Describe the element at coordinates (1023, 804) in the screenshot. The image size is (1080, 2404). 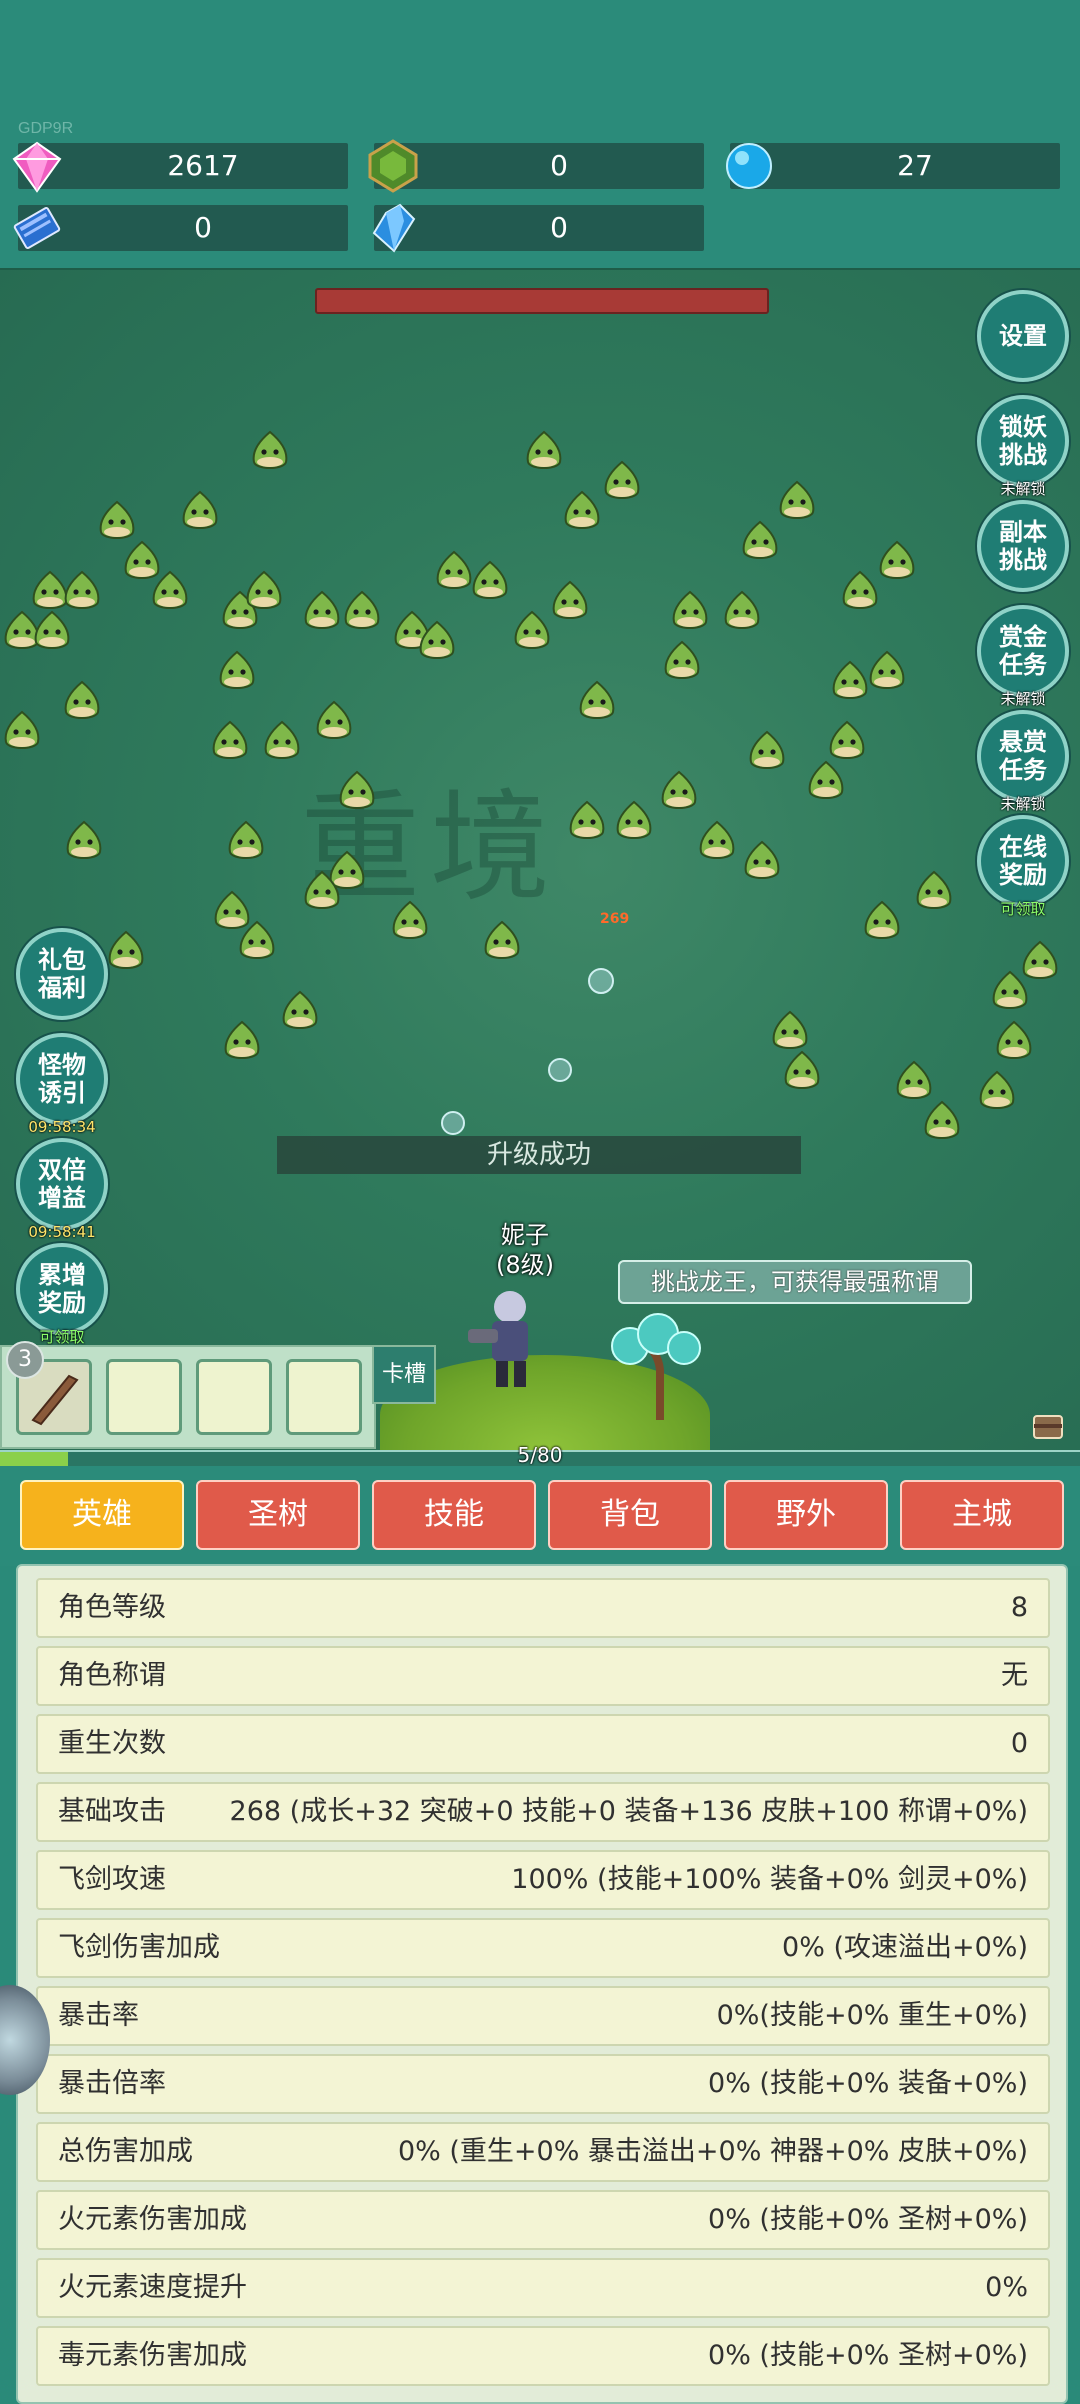
I see `reward-task-status: 未解锁` at that location.